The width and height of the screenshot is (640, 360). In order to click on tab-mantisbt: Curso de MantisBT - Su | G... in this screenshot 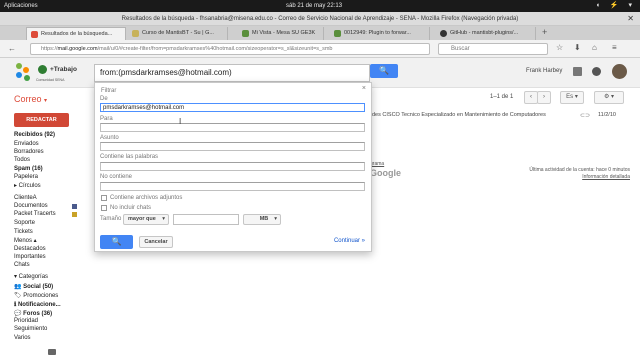, I will do `click(178, 33)`.